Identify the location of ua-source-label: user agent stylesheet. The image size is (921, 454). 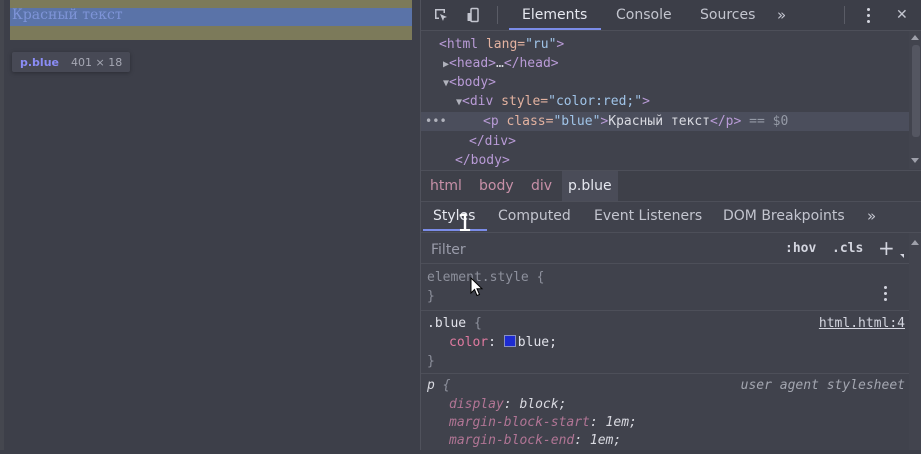
(822, 385).